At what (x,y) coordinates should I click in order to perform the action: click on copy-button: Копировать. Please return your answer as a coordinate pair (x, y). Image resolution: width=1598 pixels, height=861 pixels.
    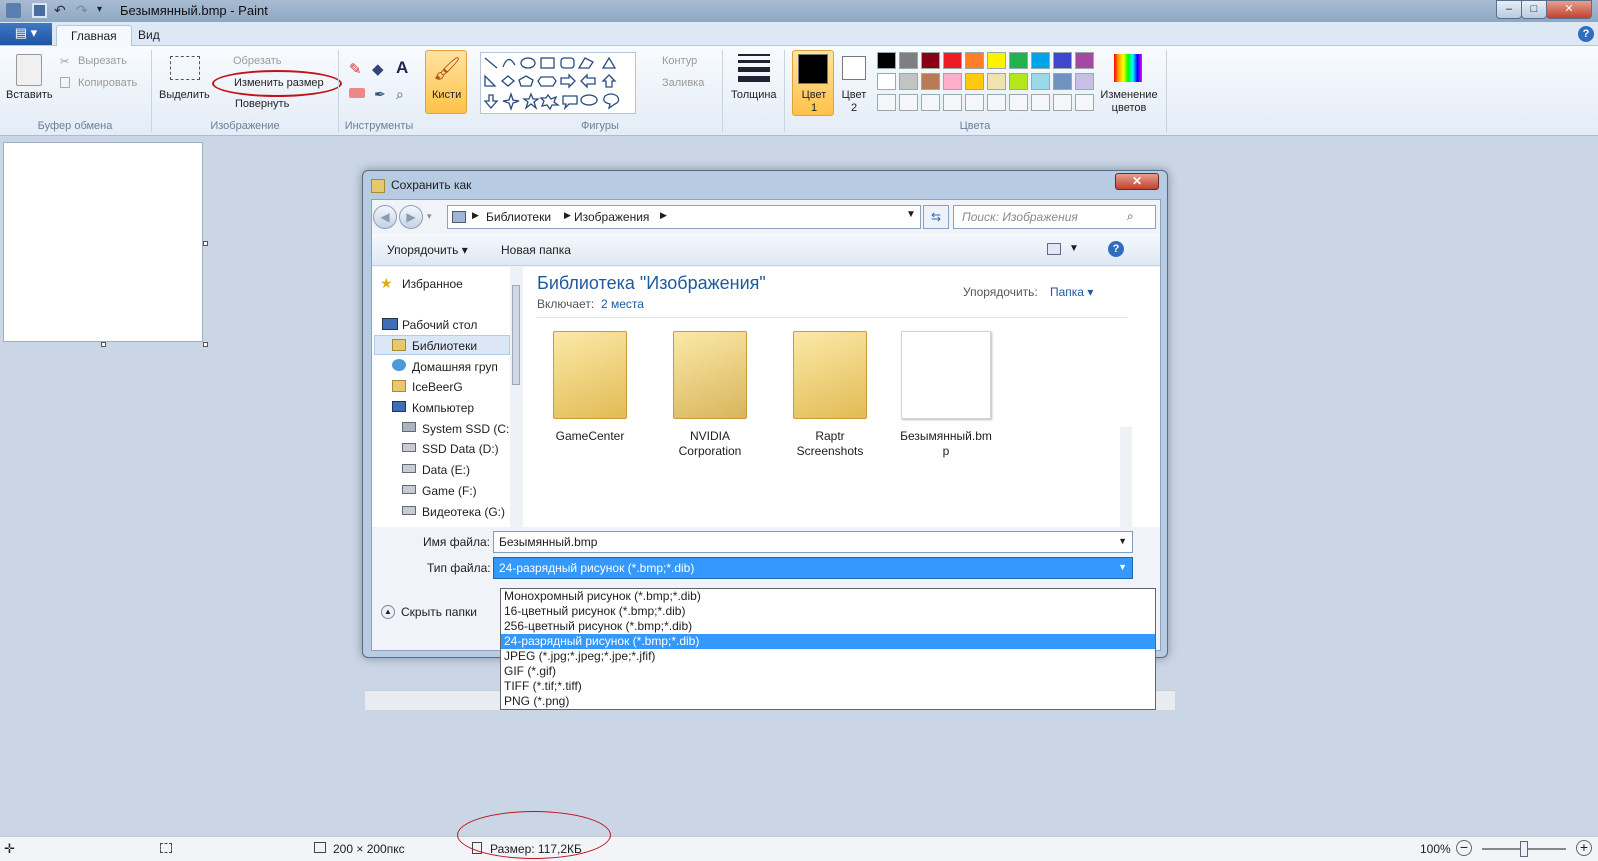
    Looking at the image, I should click on (107, 83).